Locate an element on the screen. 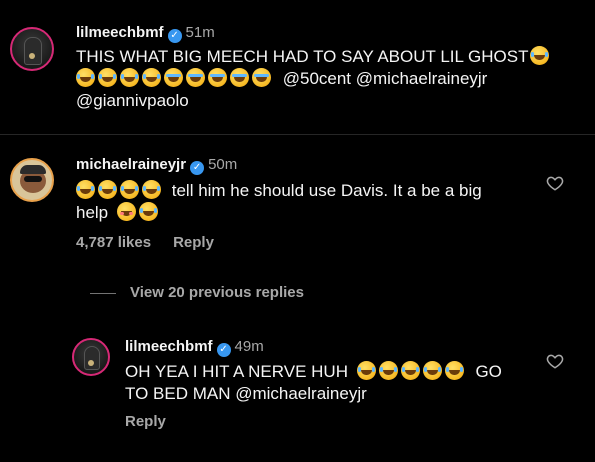 This screenshot has width=595, height=462. view-previous-replies-button: View 20 previous replies is located at coordinates (197, 292).